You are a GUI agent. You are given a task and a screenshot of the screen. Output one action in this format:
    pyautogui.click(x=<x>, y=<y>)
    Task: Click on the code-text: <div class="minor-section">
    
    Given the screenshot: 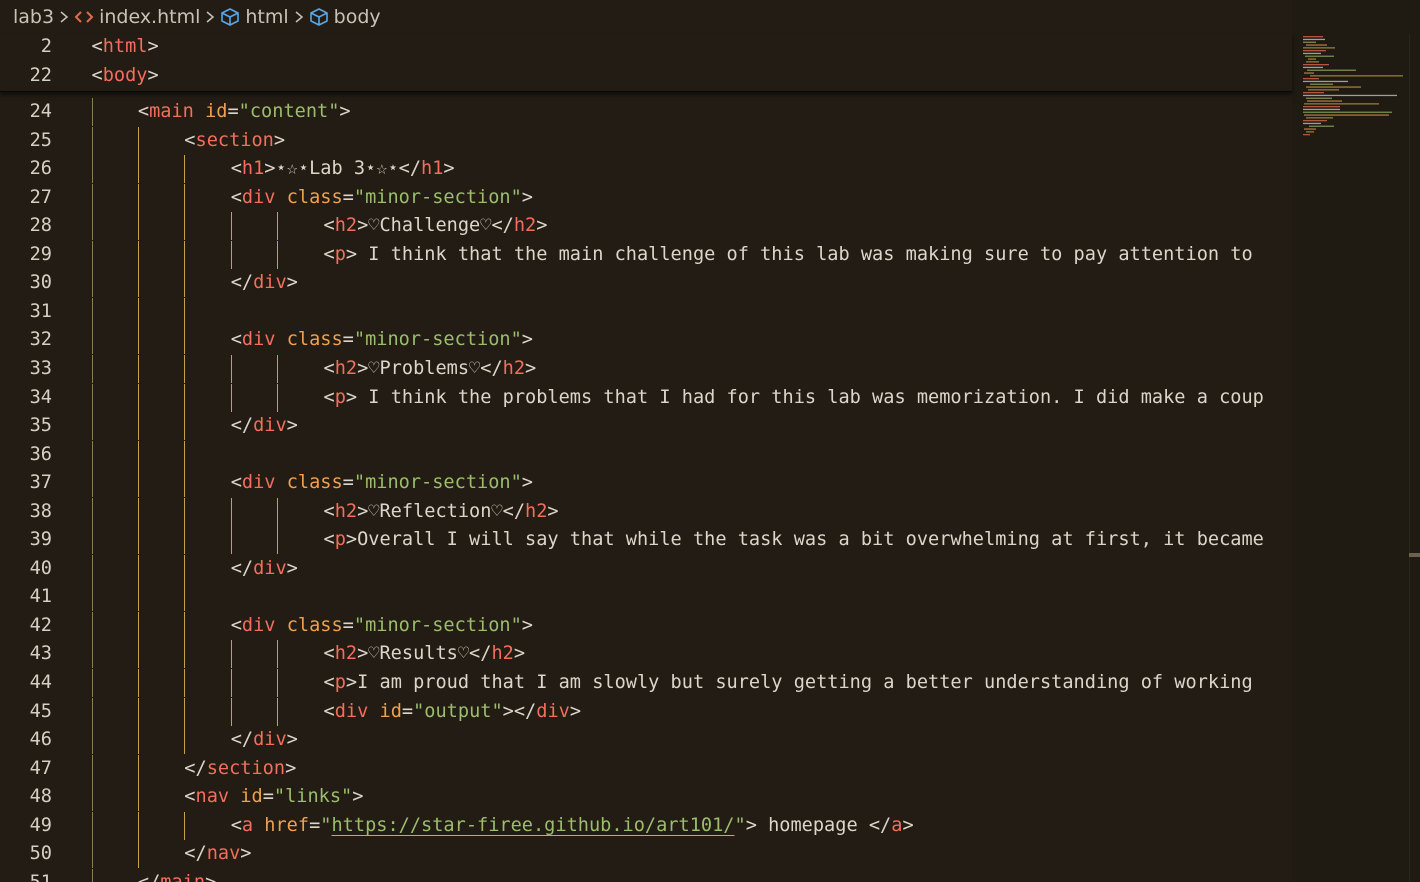 What is the action you would take?
    pyautogui.click(x=382, y=198)
    